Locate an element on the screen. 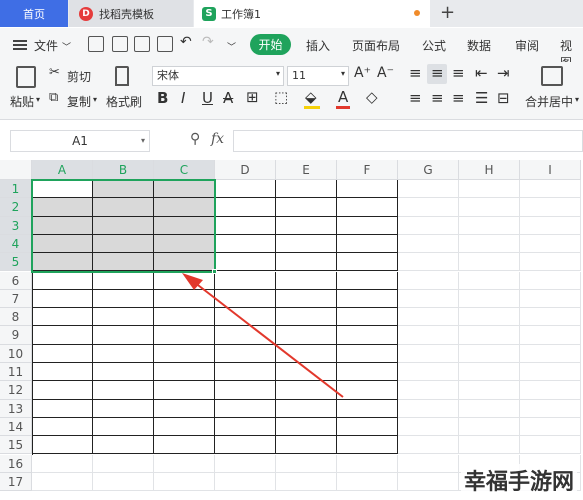 The width and height of the screenshot is (583, 500). annotation-arrow is located at coordinates (263, 335).